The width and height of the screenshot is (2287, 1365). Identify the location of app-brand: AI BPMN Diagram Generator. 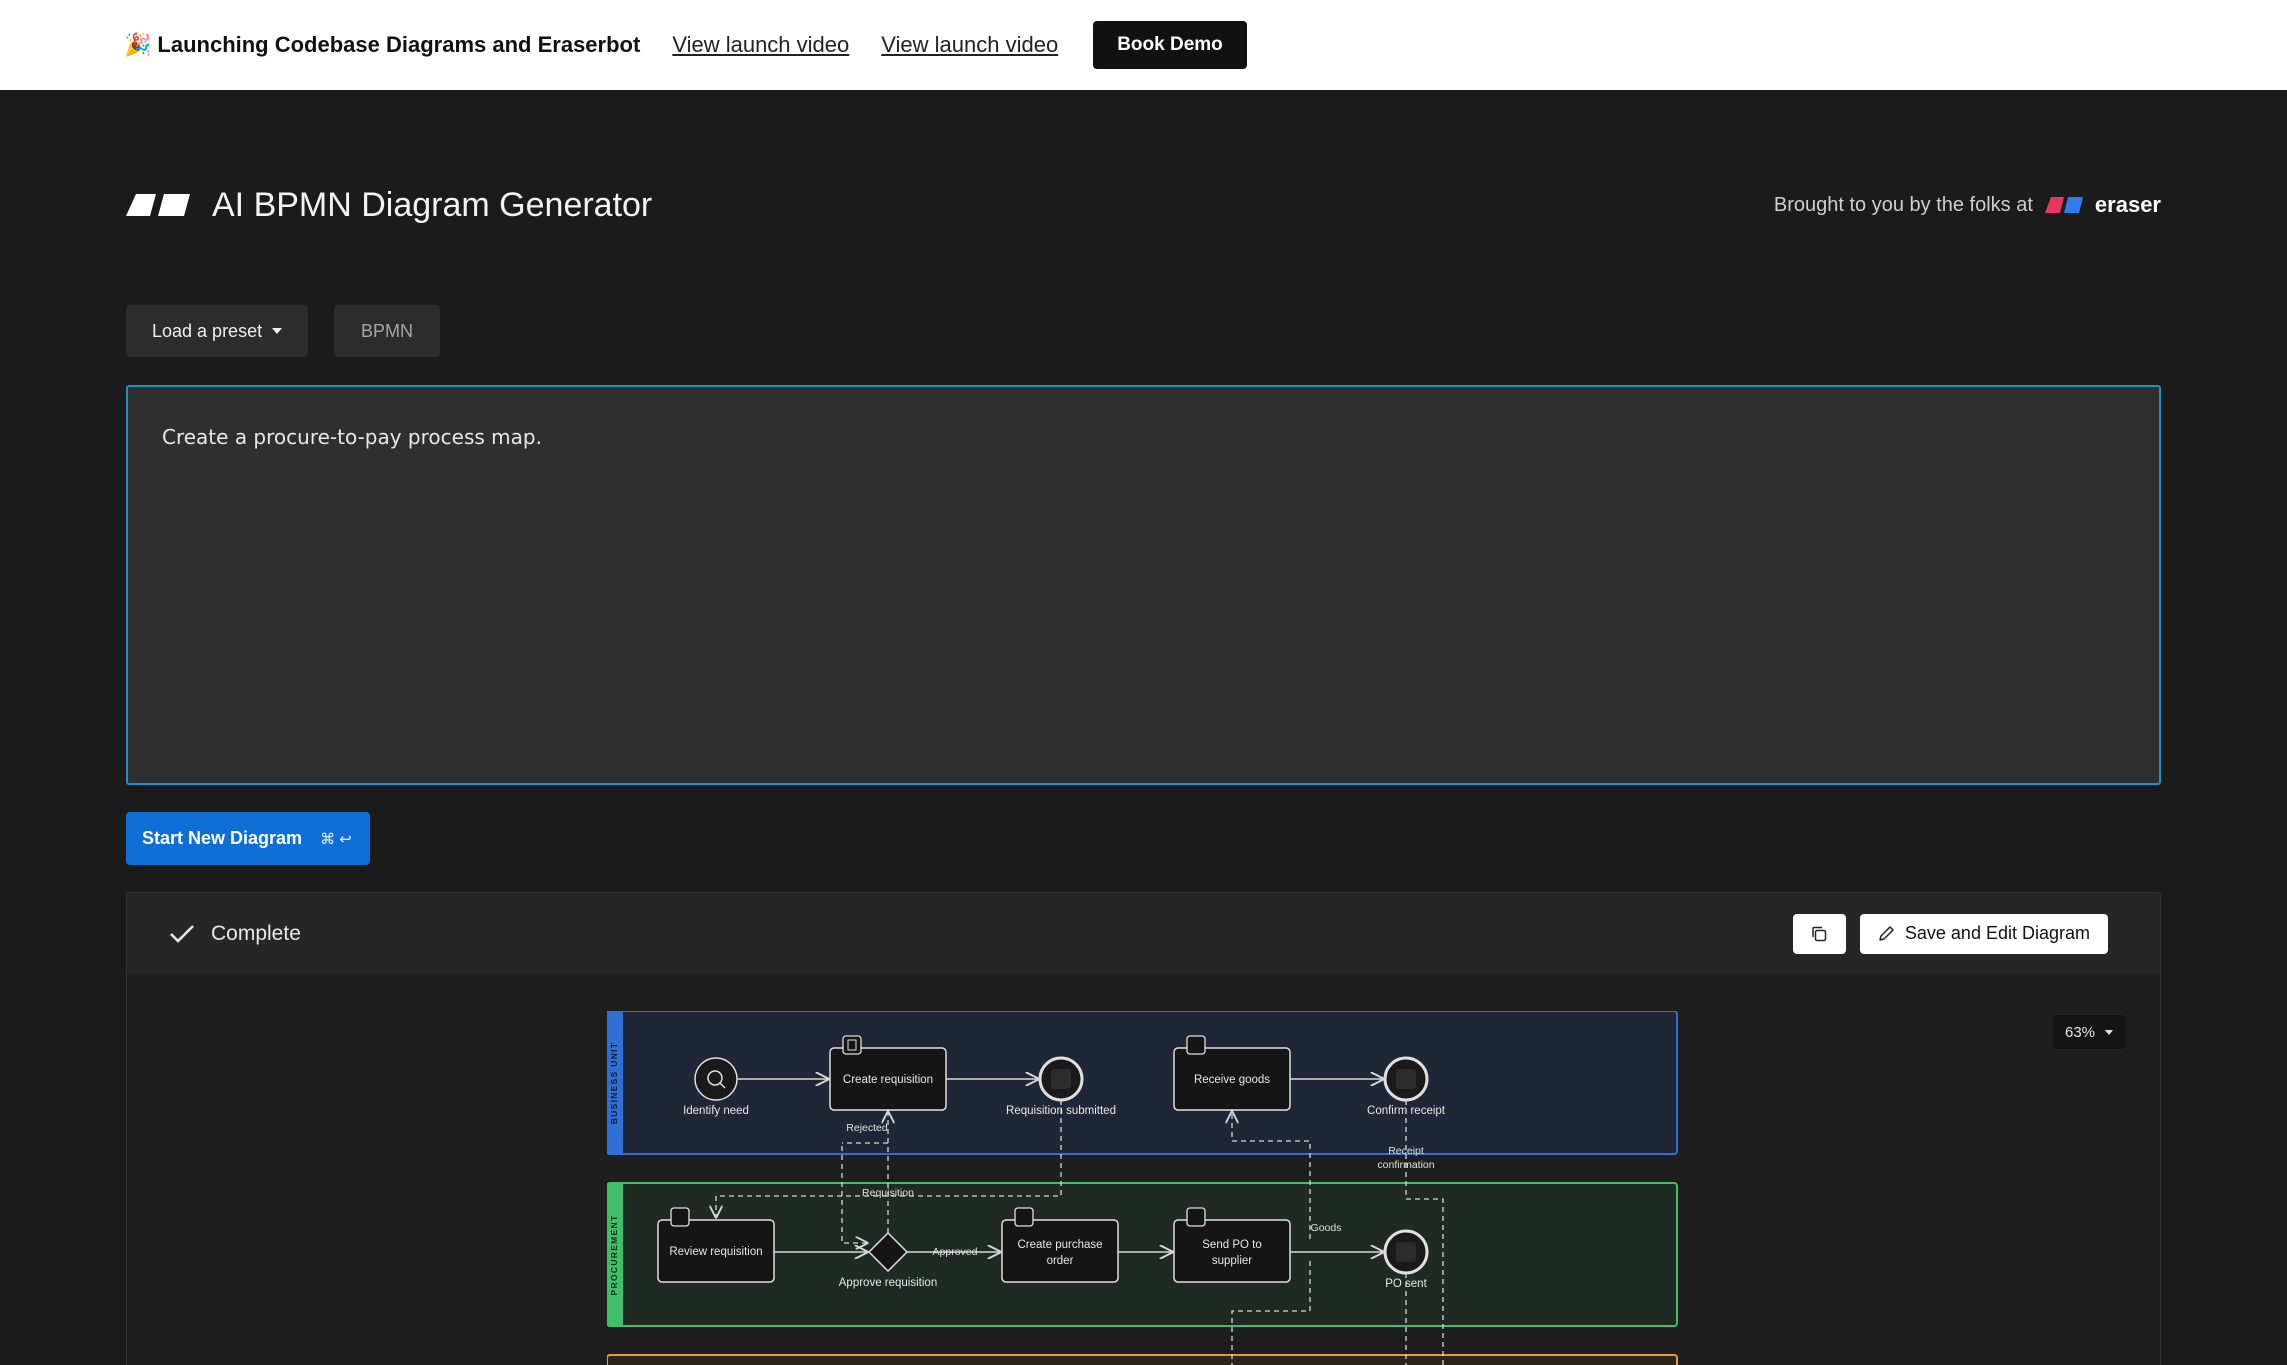
(389, 205).